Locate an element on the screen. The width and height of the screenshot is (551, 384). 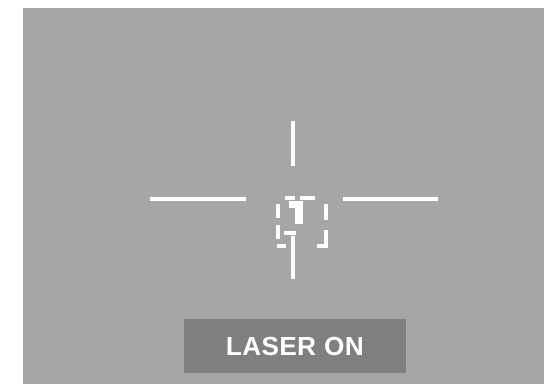
laser-status-panel: LASER ON is located at coordinates (295, 346).